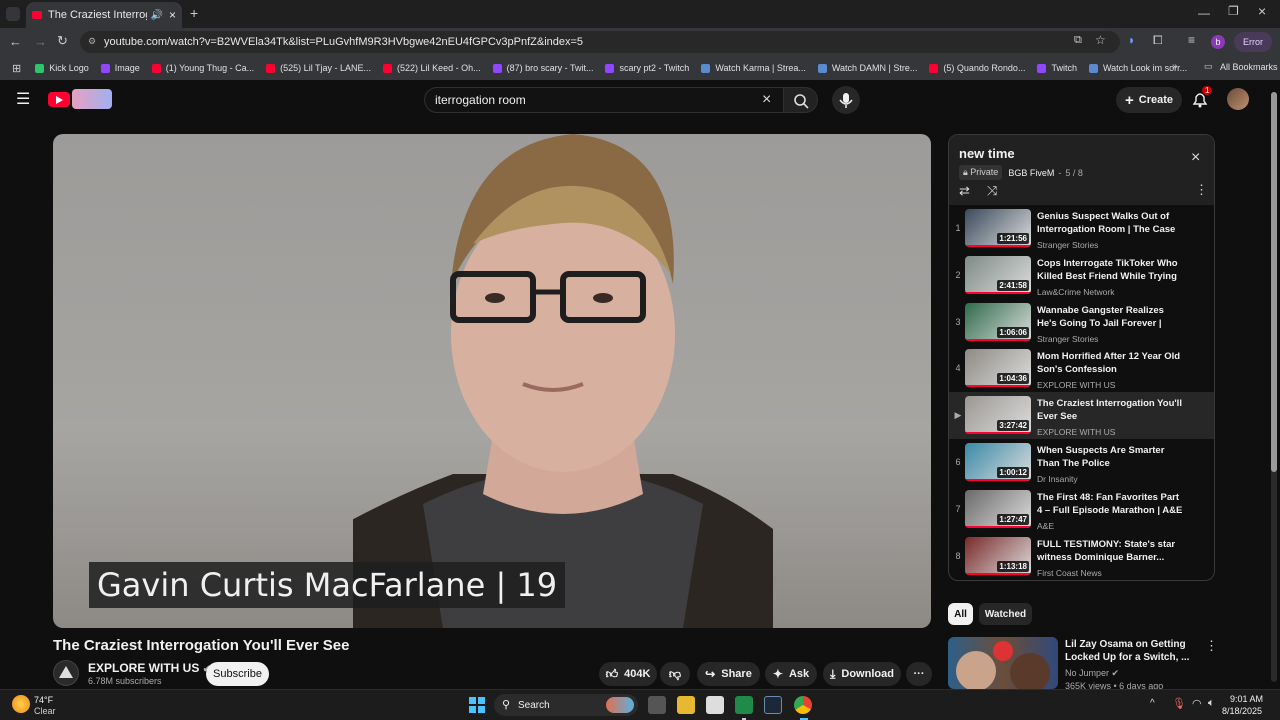 The image size is (1280, 720). Describe the element at coordinates (998, 368) in the screenshot. I see `playlist-thumbnail: 1:04:36` at that location.